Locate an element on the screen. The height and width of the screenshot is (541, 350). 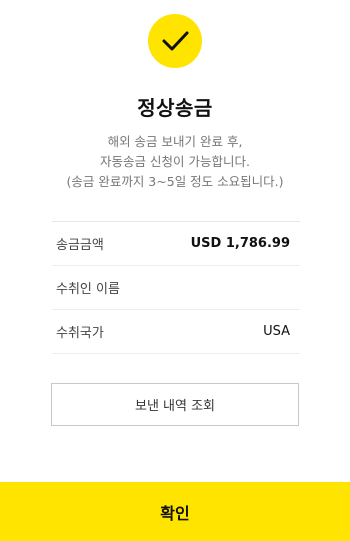
description-line-3: (송금 완료까지 3~5일 정도 소요됩니다.) is located at coordinates (175, 181).